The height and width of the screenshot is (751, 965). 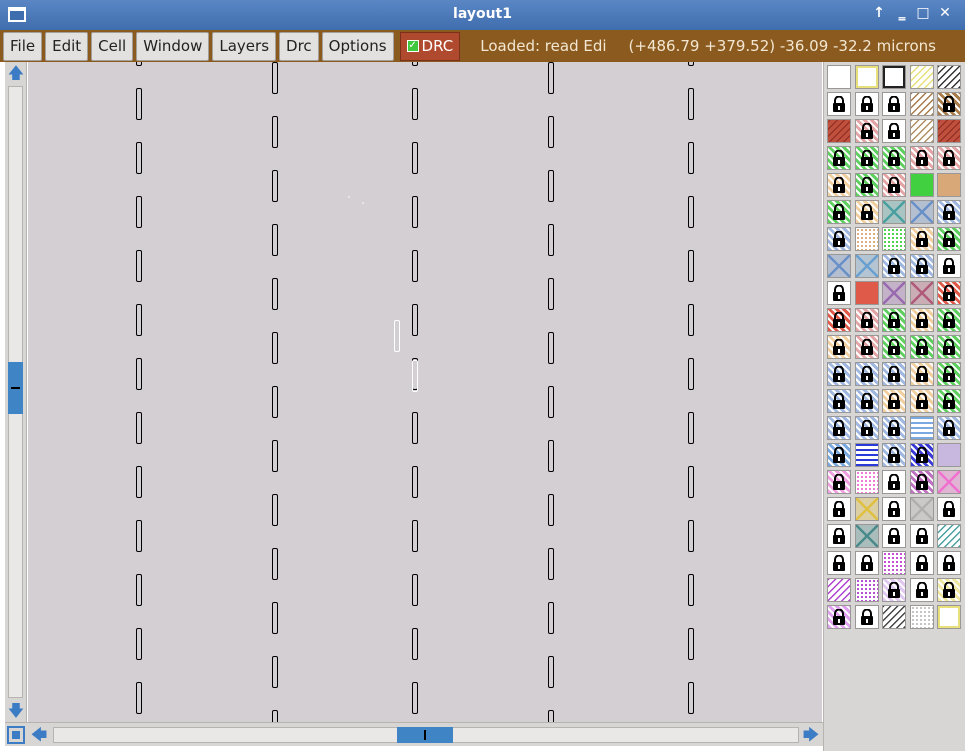 What do you see at coordinates (902, 13) in the screenshot?
I see `minimize-icon: ‗` at bounding box center [902, 13].